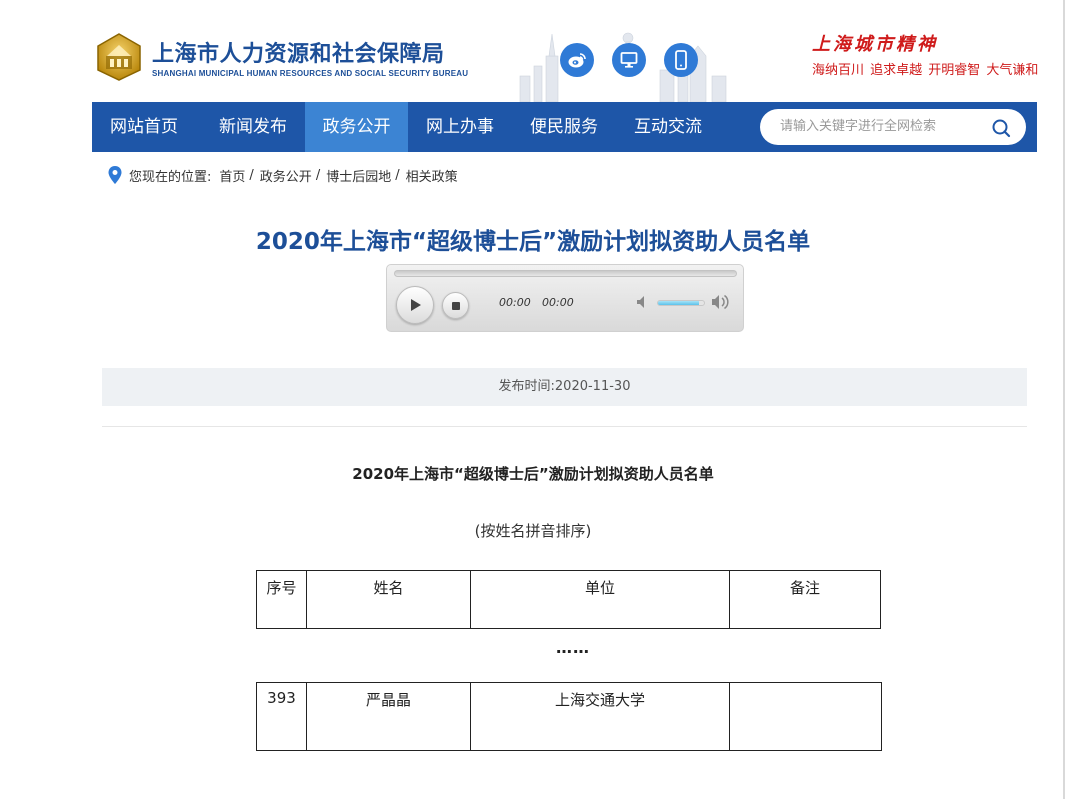 The width and height of the screenshot is (1066, 799). Describe the element at coordinates (298, 52) in the screenshot. I see `site-title: 上海市人力资源和社会保障局` at that location.